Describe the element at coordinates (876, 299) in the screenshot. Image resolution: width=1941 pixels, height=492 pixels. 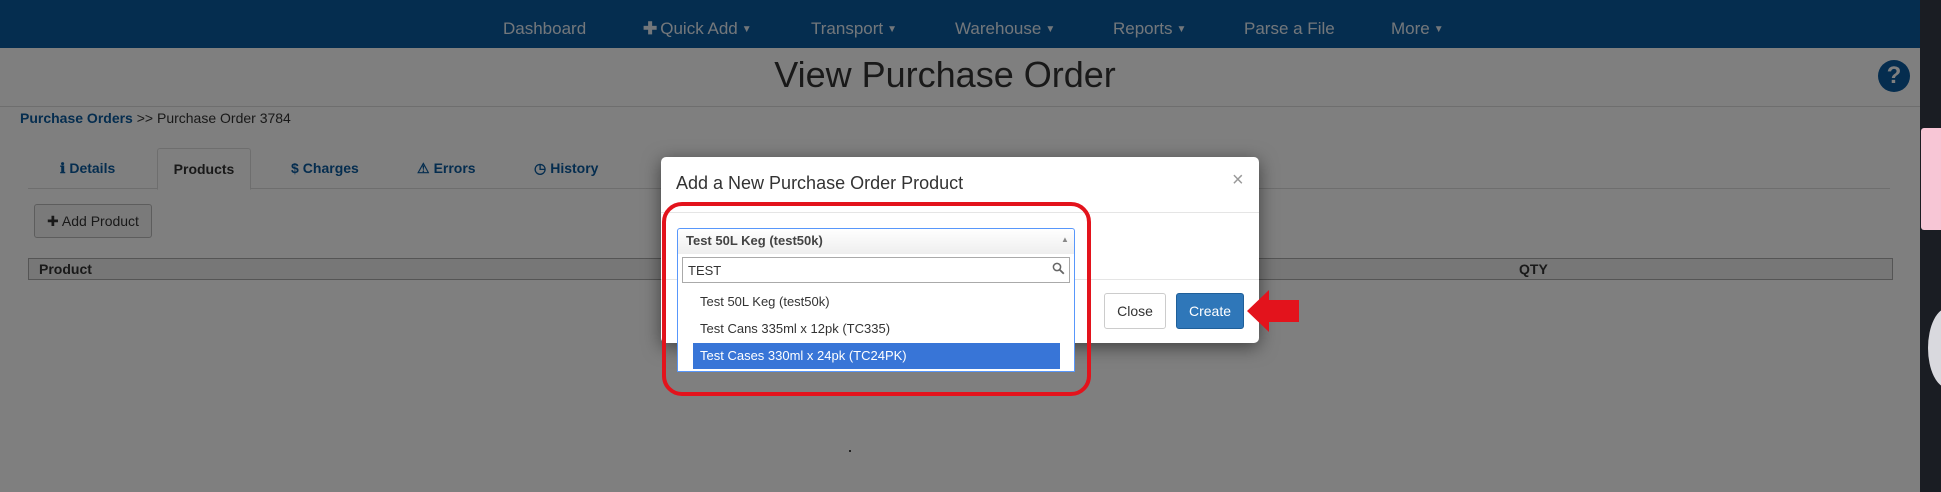
I see `highlight-annotation-ring` at that location.